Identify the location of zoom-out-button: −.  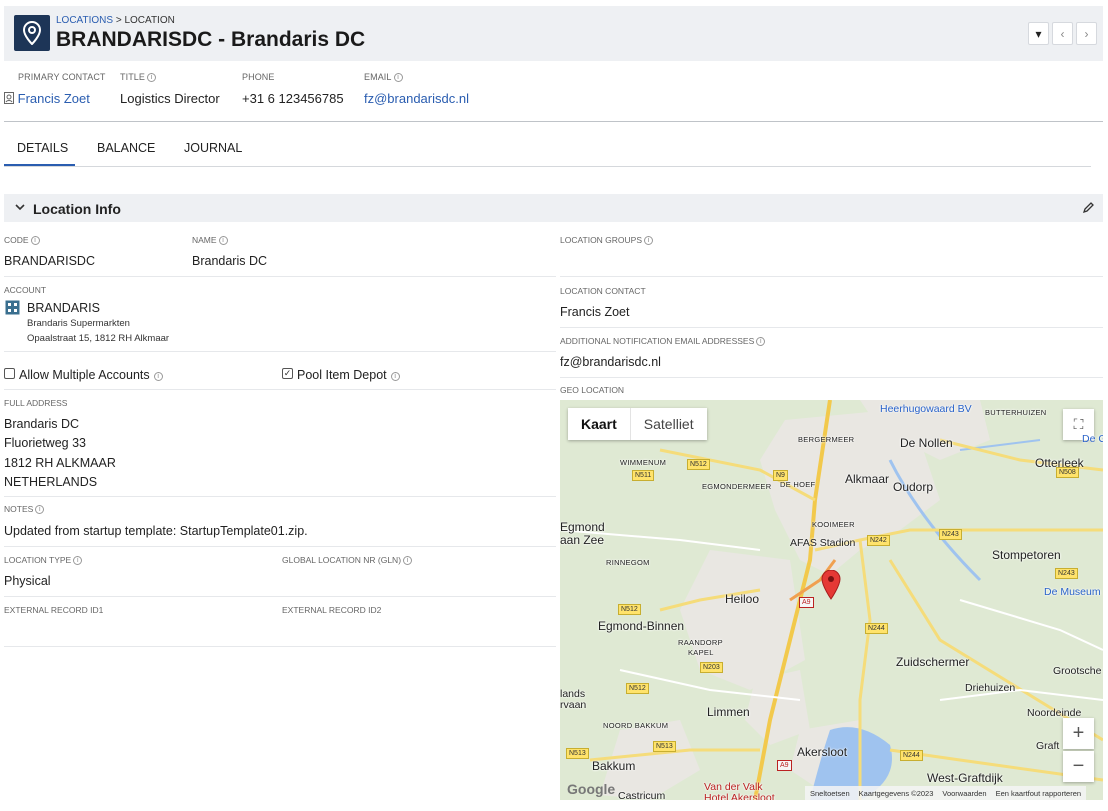
(1078, 766).